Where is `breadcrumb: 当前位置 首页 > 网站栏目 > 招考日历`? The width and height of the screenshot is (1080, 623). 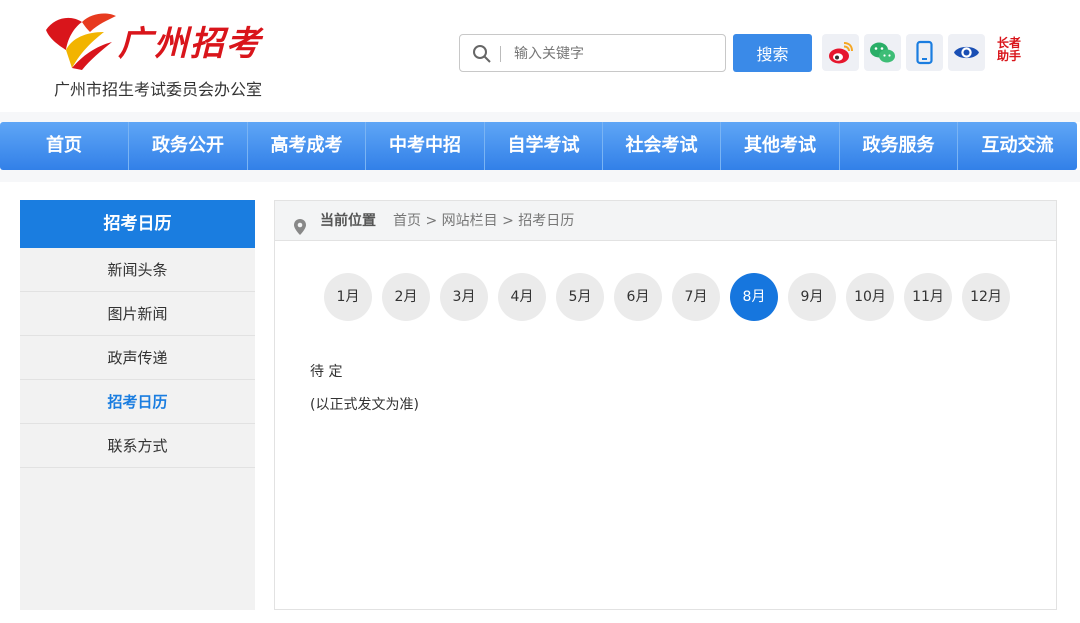 breadcrumb: 当前位置 首页 > 网站栏目 > 招考日历 is located at coordinates (665, 221).